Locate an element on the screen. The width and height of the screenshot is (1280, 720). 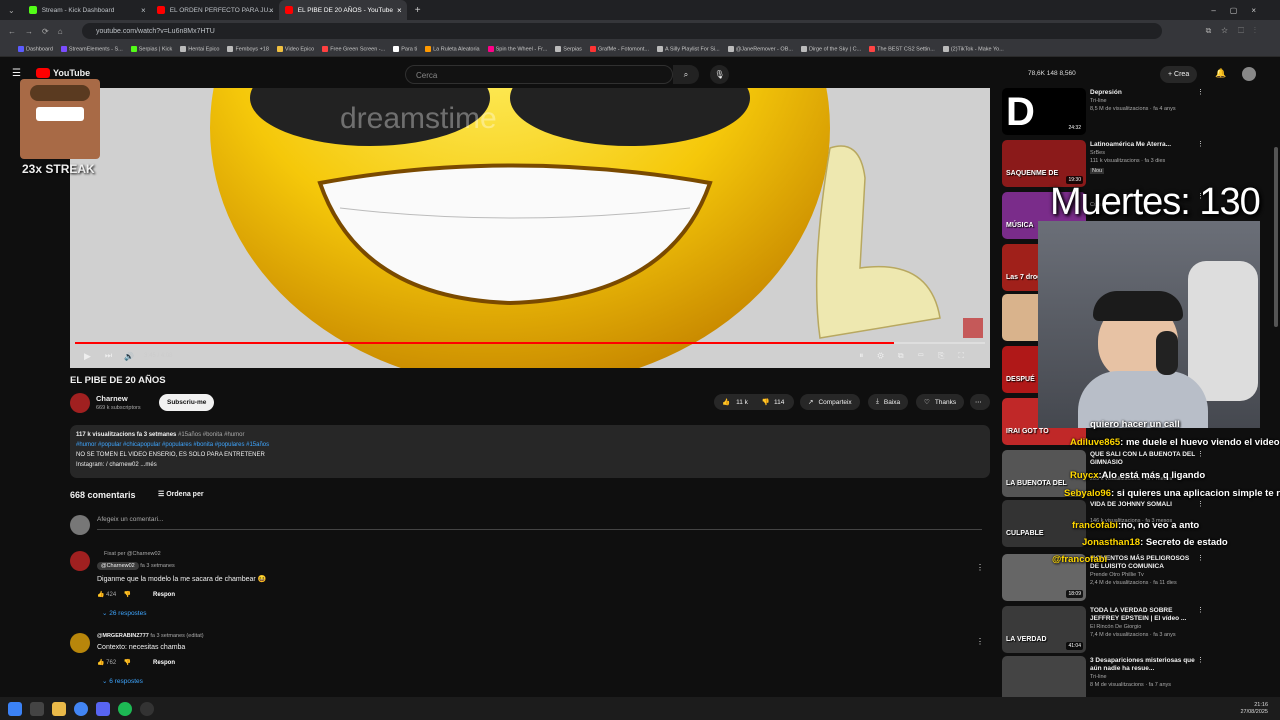
video-title: VIDA DE JOHNNY SOMALI is located at coordinates (1145, 505).